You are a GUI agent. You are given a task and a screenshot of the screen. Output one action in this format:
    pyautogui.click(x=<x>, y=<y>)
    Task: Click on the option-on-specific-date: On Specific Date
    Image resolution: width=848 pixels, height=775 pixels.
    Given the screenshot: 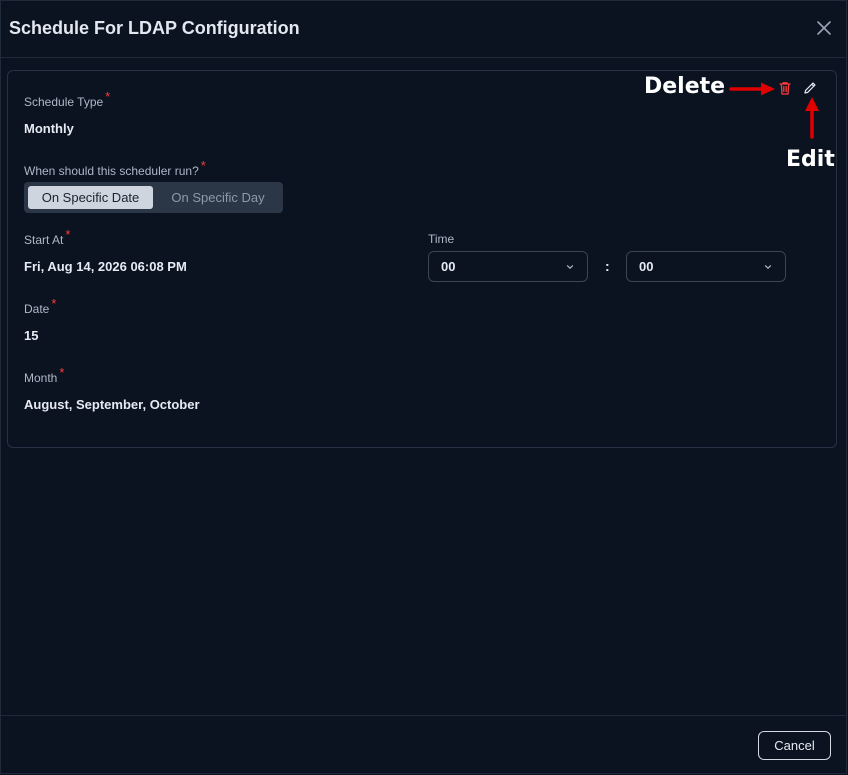 What is the action you would take?
    pyautogui.click(x=90, y=197)
    